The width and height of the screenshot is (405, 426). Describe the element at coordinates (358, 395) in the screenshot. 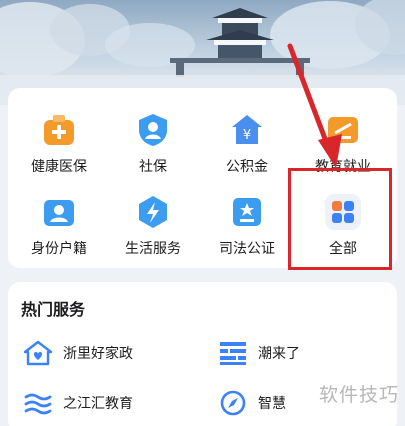

I see `watermark-text: 软件技巧` at that location.